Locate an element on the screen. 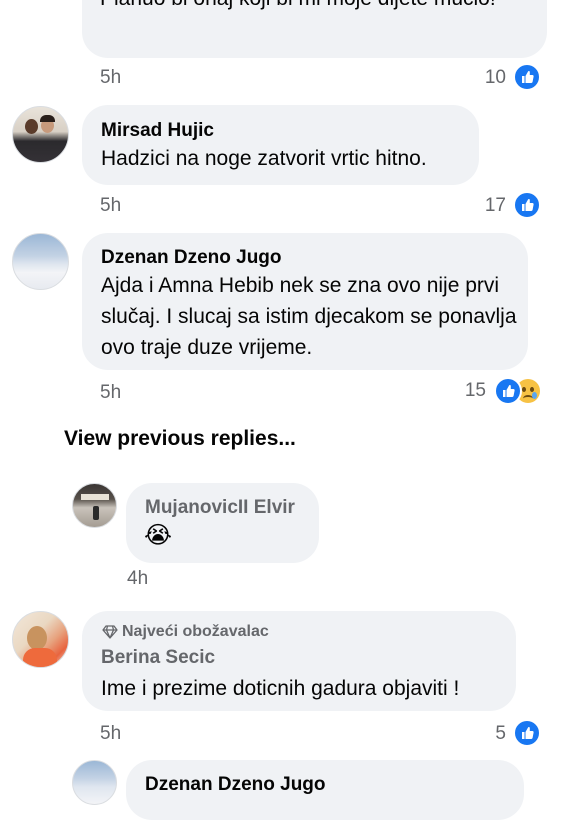  comment-text: Hadzici na noge zatvorit vrtic hitno. is located at coordinates (264, 158).